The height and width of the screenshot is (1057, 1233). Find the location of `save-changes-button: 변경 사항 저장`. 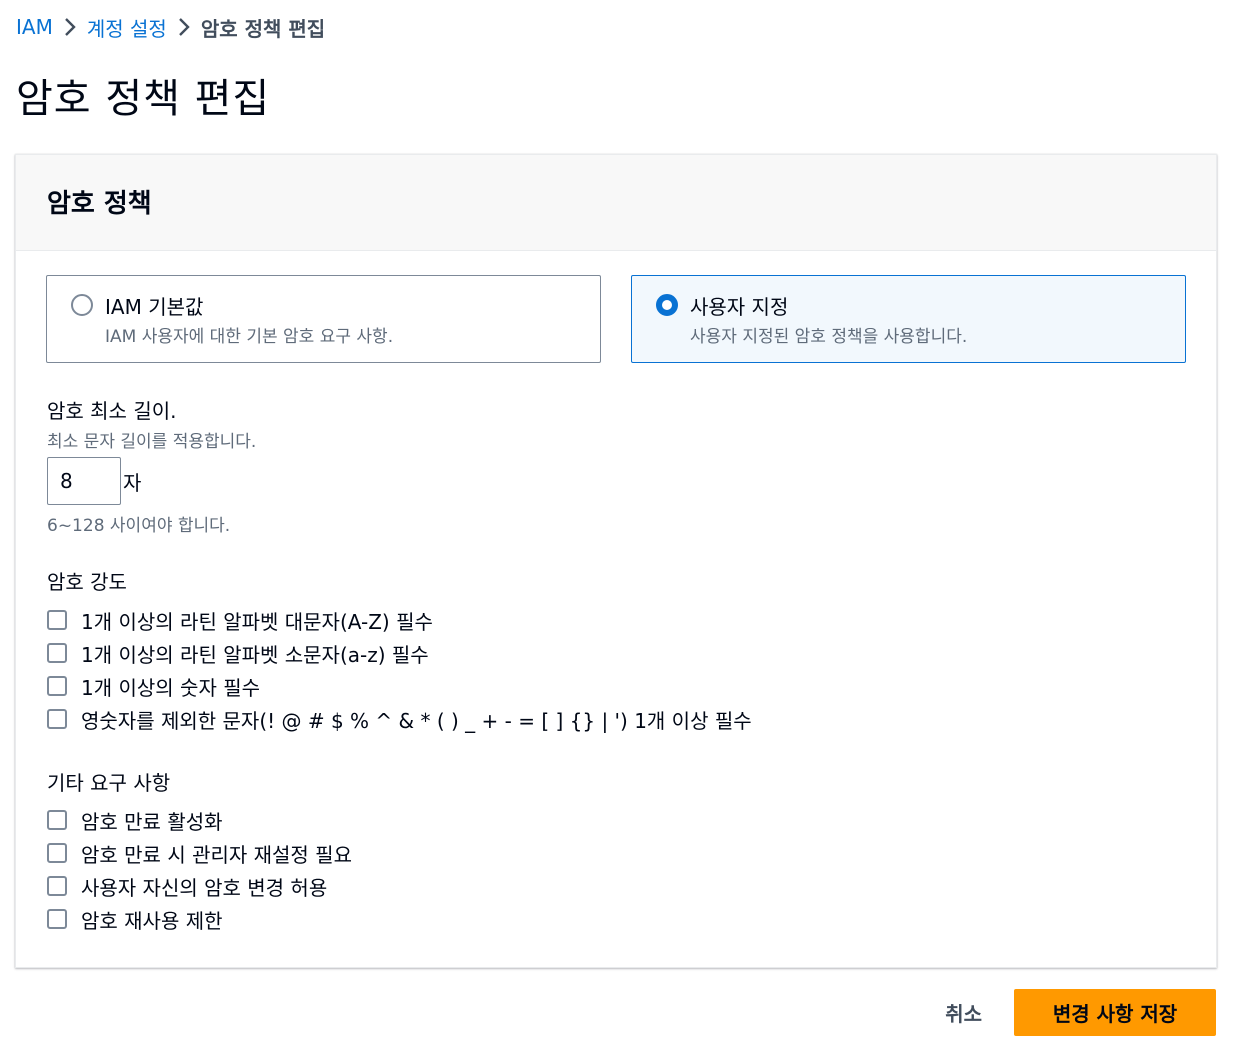

save-changes-button: 변경 사항 저장 is located at coordinates (1115, 1012).